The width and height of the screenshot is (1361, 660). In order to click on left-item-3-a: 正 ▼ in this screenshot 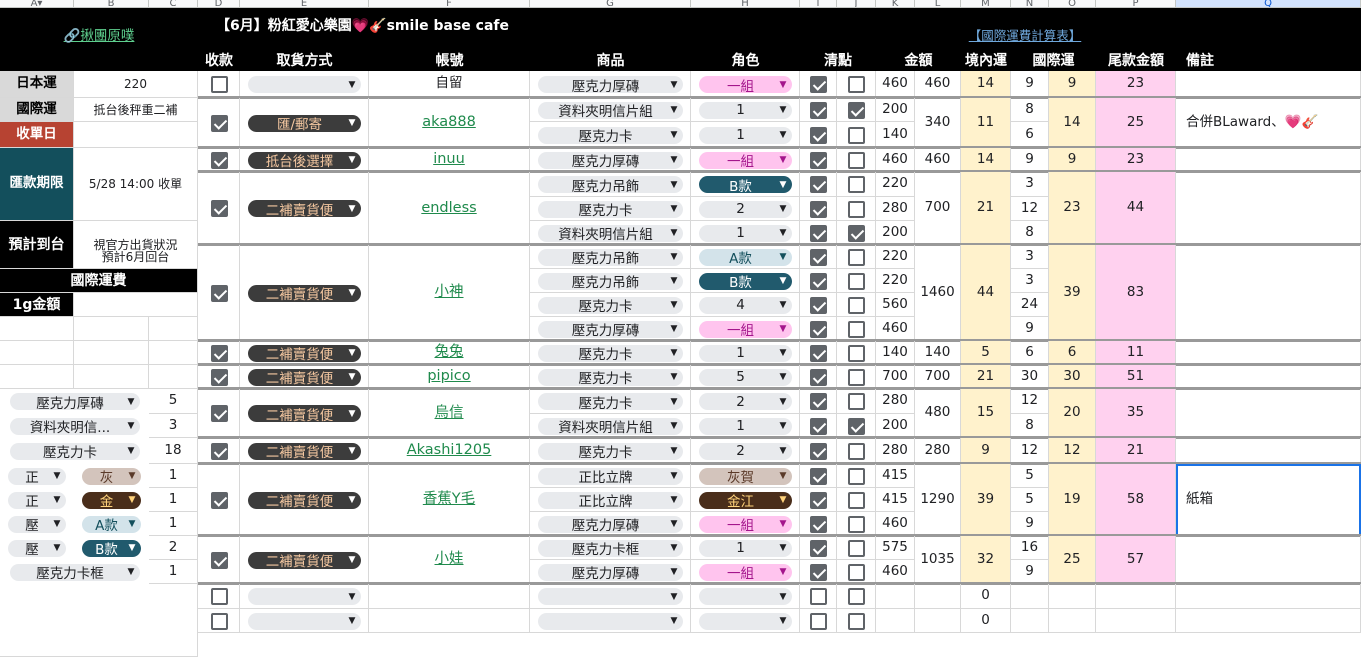, I will do `click(37, 476)`.